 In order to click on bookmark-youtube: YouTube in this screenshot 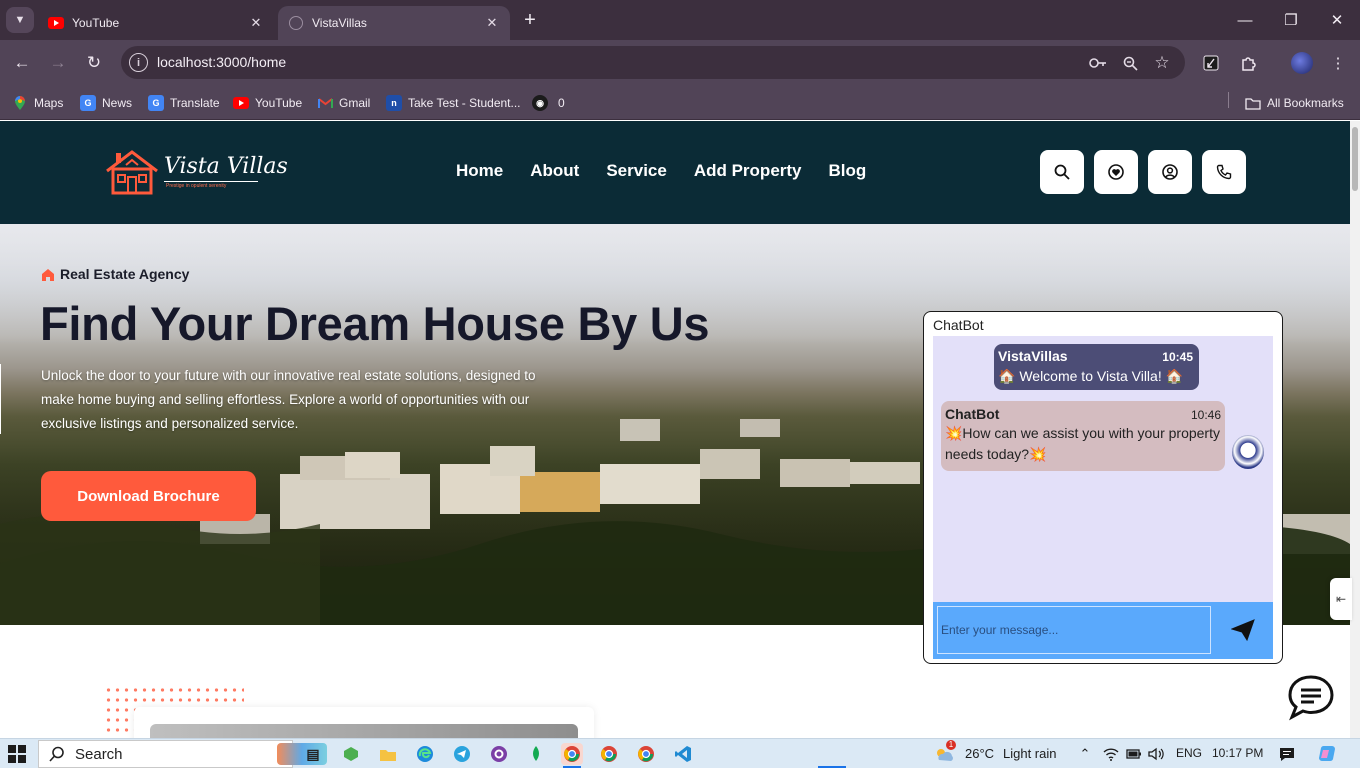, I will do `click(267, 103)`.